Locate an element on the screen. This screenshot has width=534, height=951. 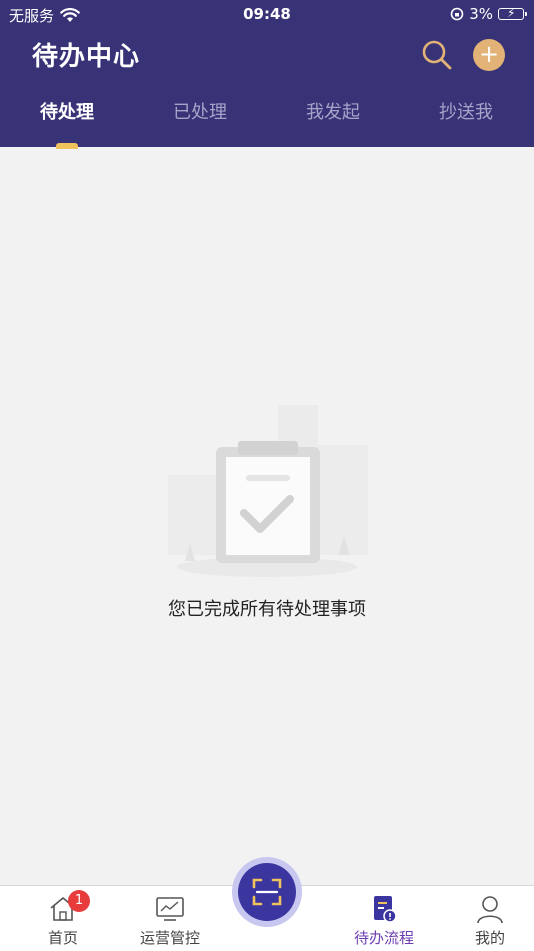
tabbar-item-operations: 运营管控 is located at coordinates (170, 921).